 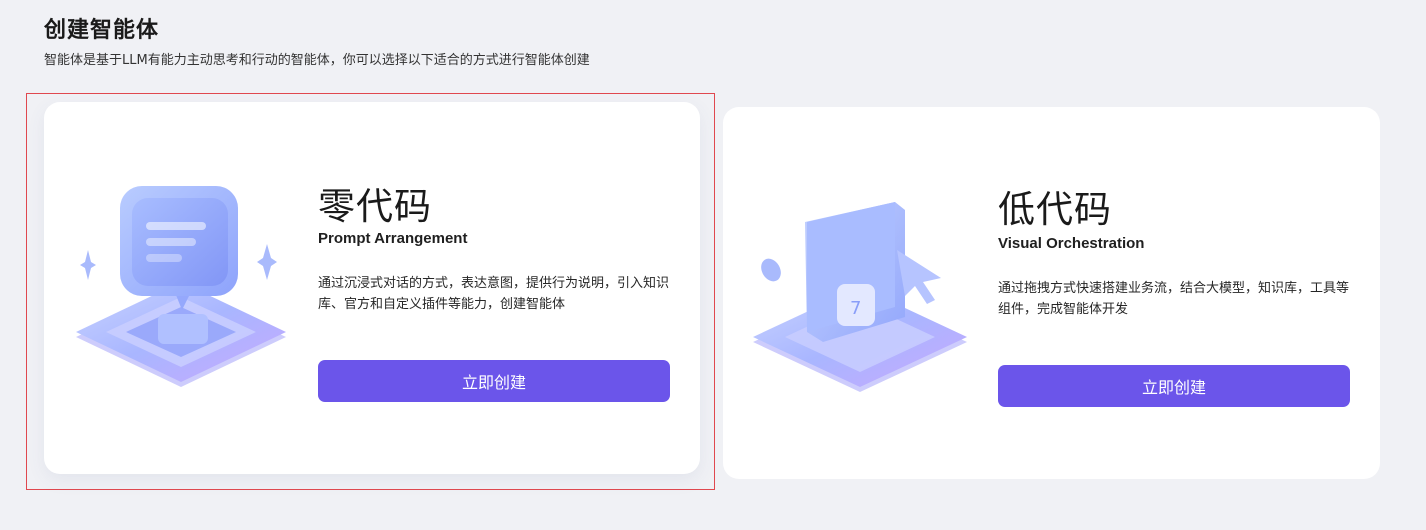 I want to click on card-description: 通过拖拽方式快速搭建业务流，结合大模型，知识库，工具等组件，完成智能体开发, so click(x=1174, y=299).